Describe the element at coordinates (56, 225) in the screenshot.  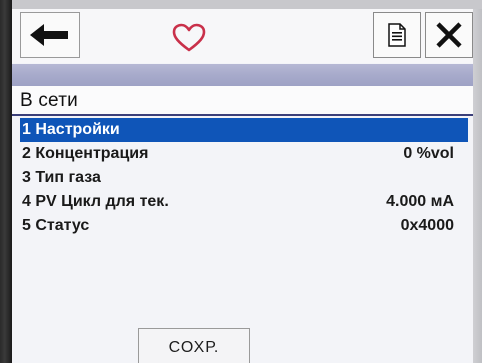
I see `menu-item-label: 5 Статус` at that location.